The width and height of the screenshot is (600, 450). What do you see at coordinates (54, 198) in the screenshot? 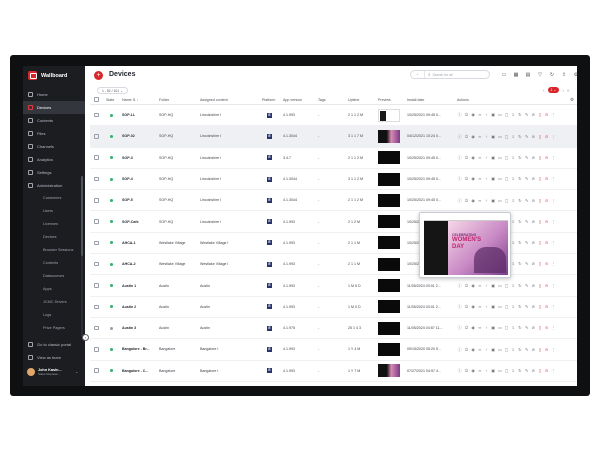
I see `sidebar-subitem: Customers` at bounding box center [54, 198].